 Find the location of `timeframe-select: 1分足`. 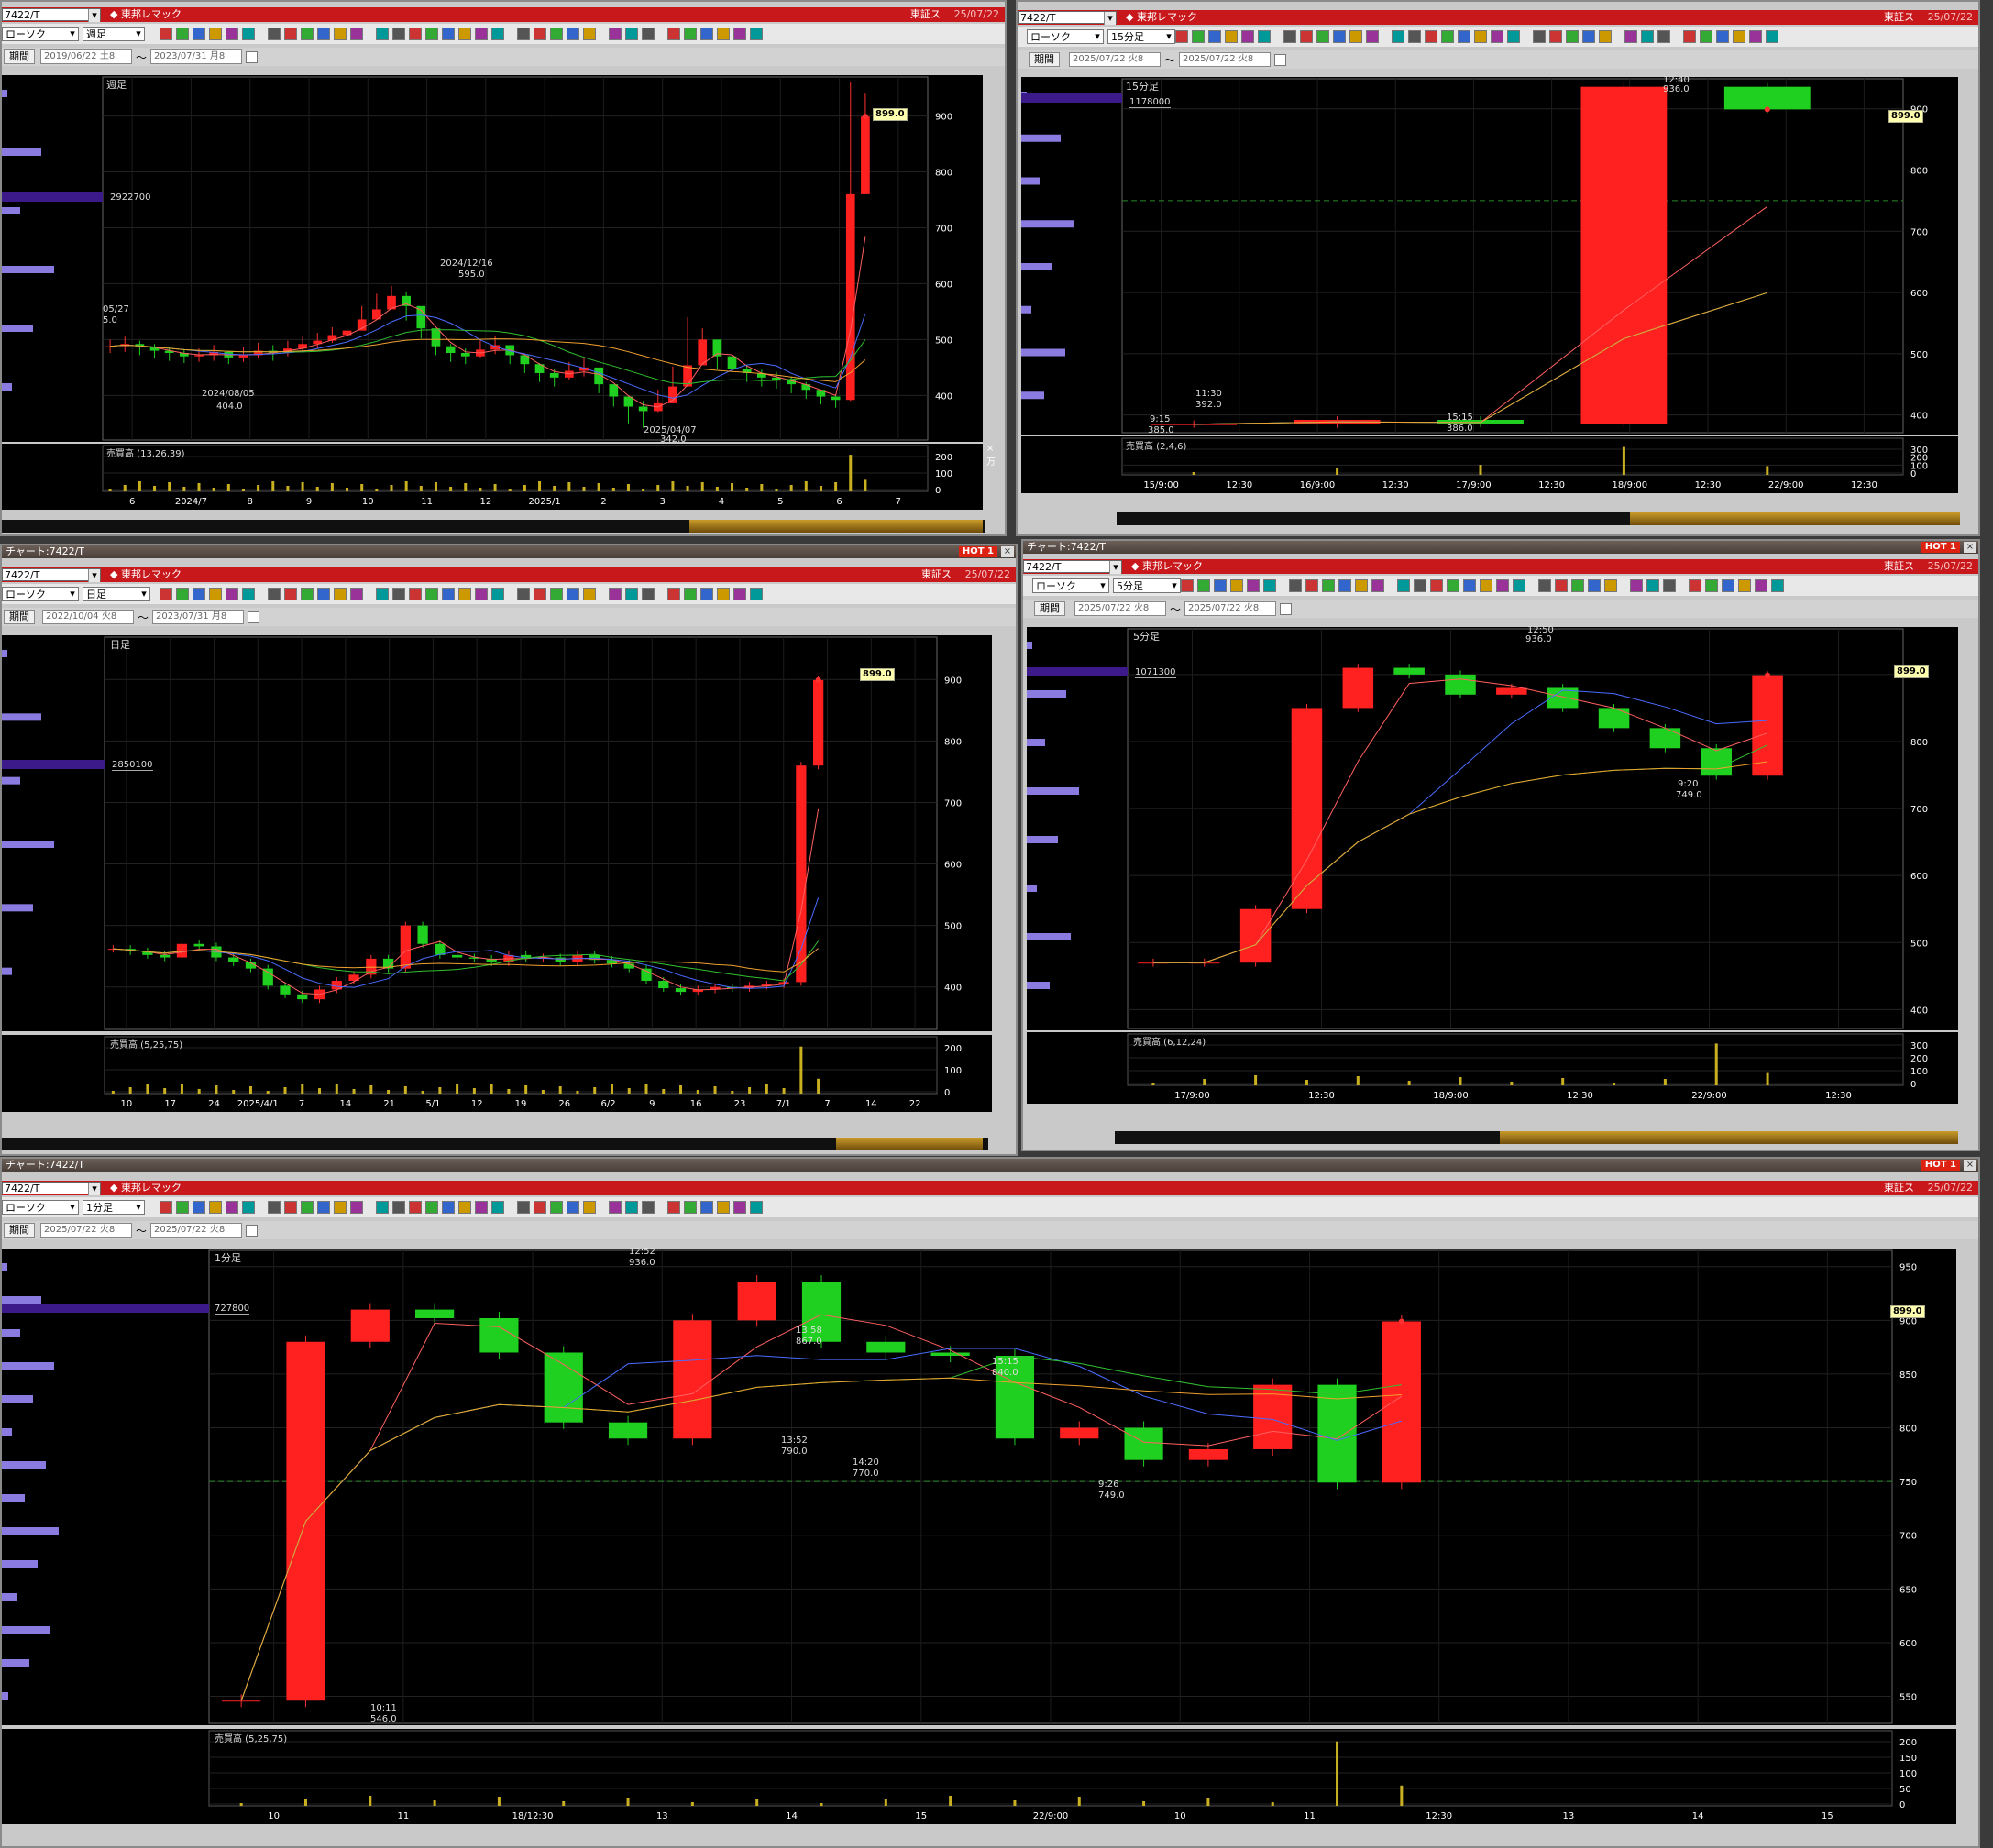

timeframe-select: 1分足 is located at coordinates (114, 1207).